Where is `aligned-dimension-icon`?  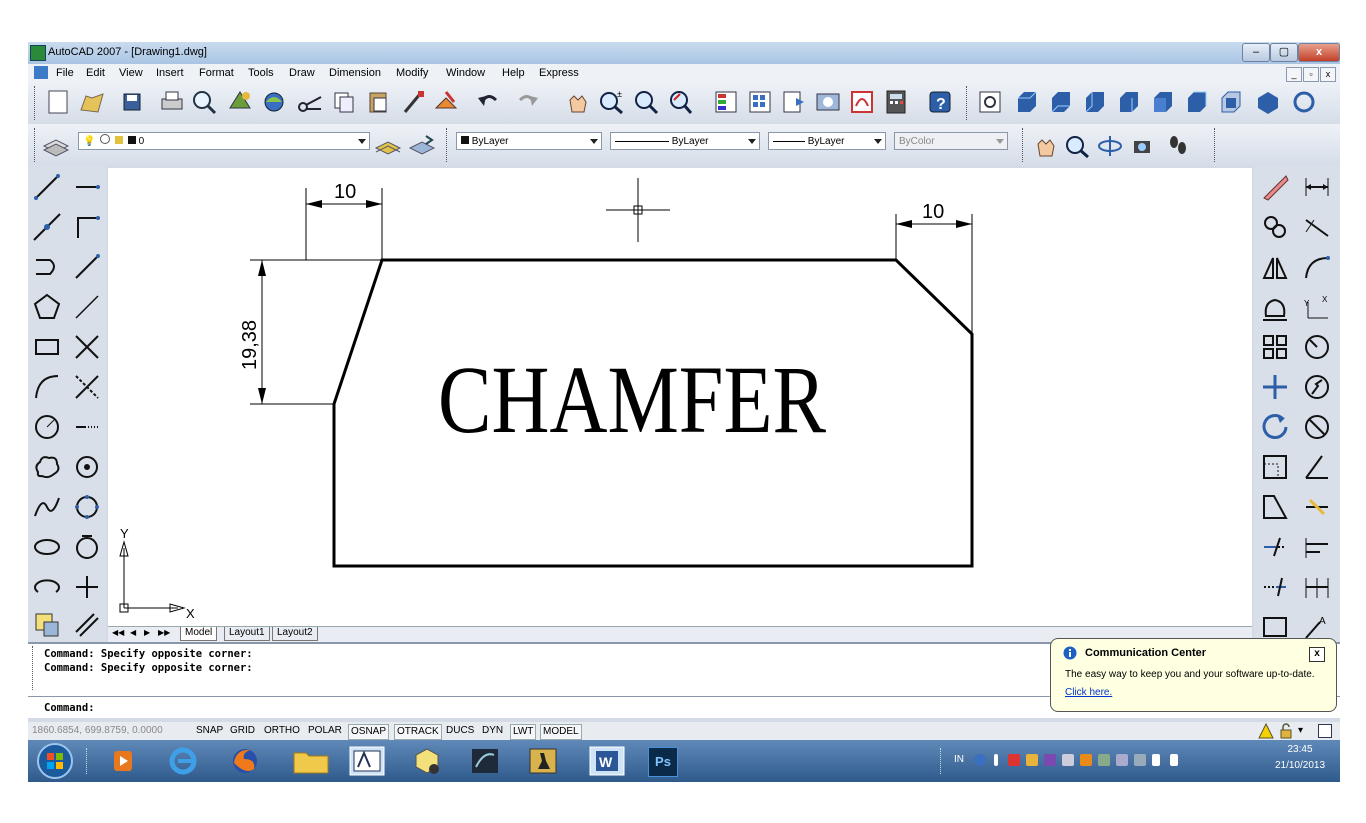
aligned-dimension-icon is located at coordinates (1317, 227).